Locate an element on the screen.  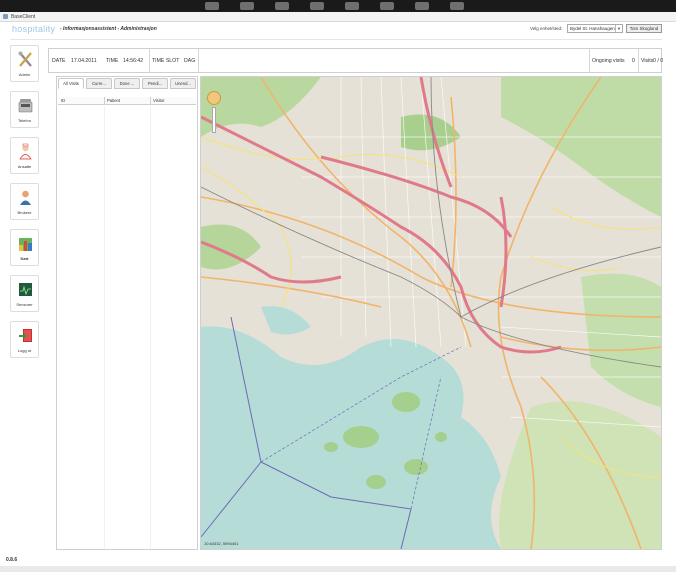
brand-subtitle: - Informasjonsassistent - Administrasjon is located at coordinates (108, 29).